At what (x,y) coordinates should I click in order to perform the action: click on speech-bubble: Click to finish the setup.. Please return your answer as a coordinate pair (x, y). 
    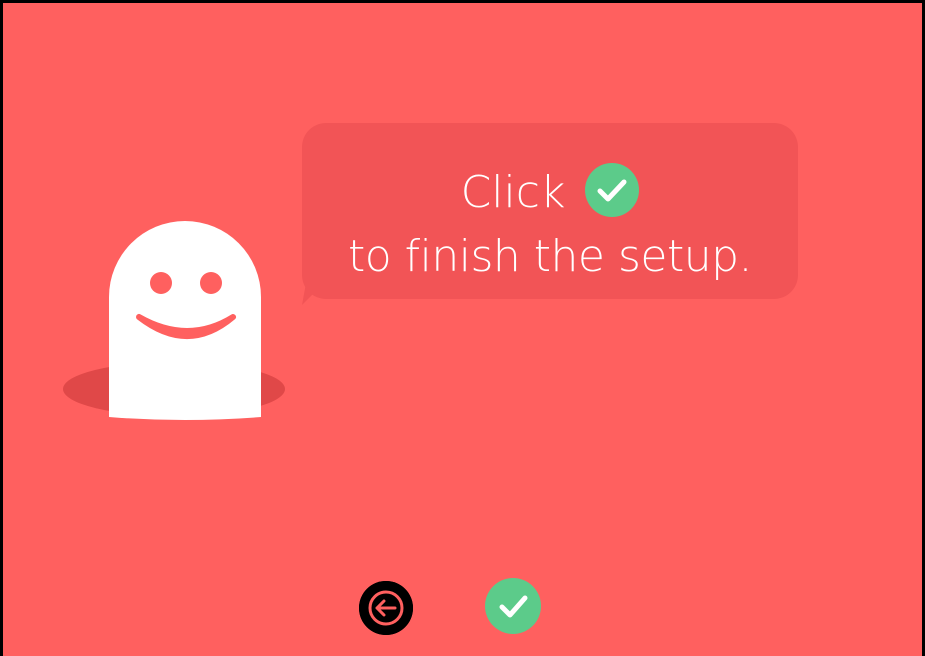
    Looking at the image, I should click on (550, 214).